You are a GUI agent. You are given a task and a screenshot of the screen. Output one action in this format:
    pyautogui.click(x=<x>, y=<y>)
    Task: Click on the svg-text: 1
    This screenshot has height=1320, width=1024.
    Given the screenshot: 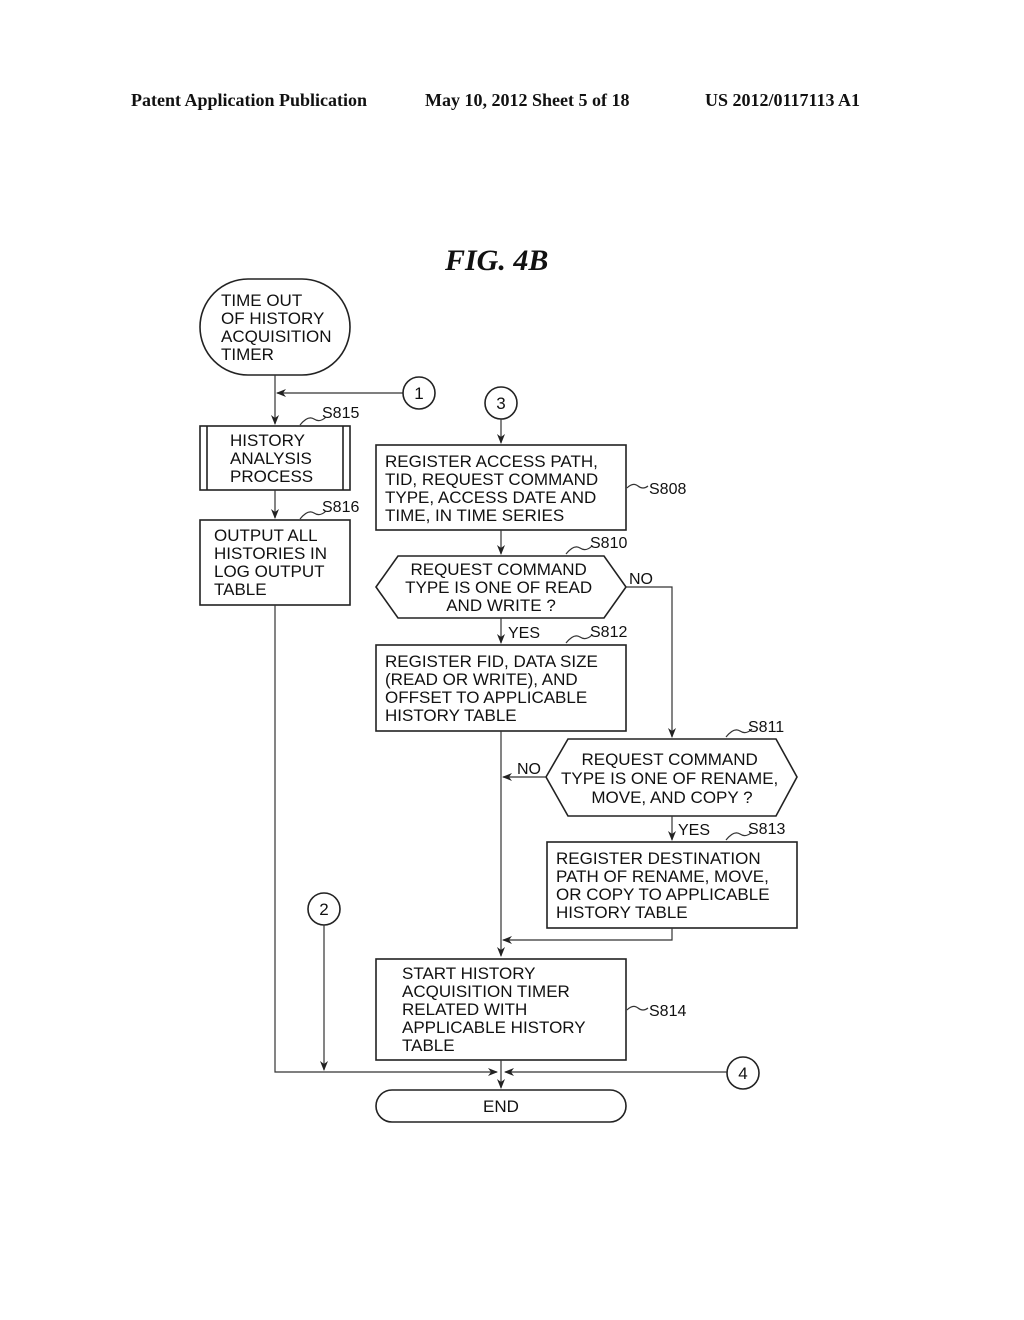 What is the action you would take?
    pyautogui.click(x=418, y=393)
    